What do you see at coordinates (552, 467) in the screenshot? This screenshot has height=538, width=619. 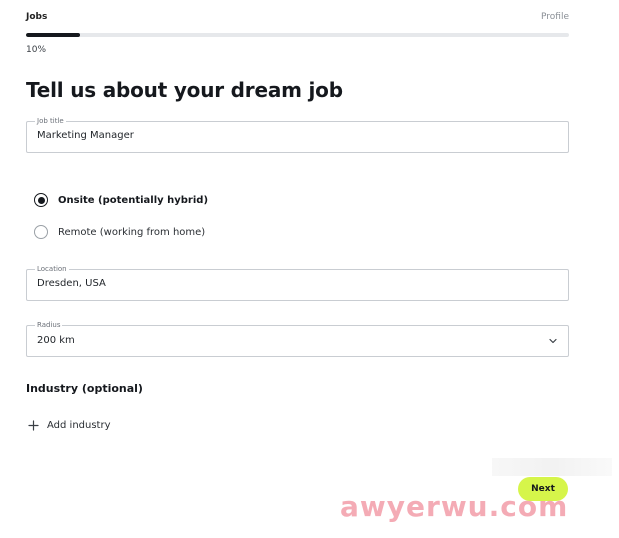 I see `blurred-area` at bounding box center [552, 467].